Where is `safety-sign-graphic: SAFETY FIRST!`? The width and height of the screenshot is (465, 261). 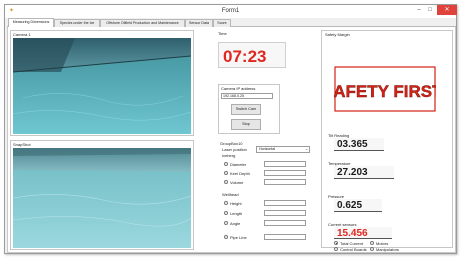
safety-sign-graphic: SAFETY FIRST! is located at coordinates (385, 89).